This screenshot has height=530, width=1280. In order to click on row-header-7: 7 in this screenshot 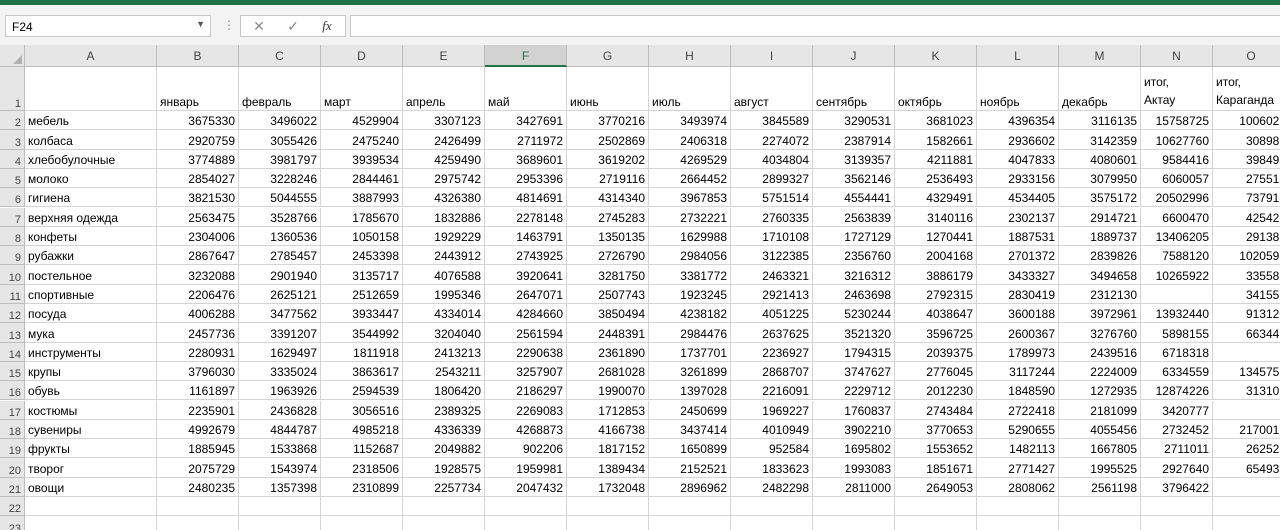, I will do `click(12, 217)`.